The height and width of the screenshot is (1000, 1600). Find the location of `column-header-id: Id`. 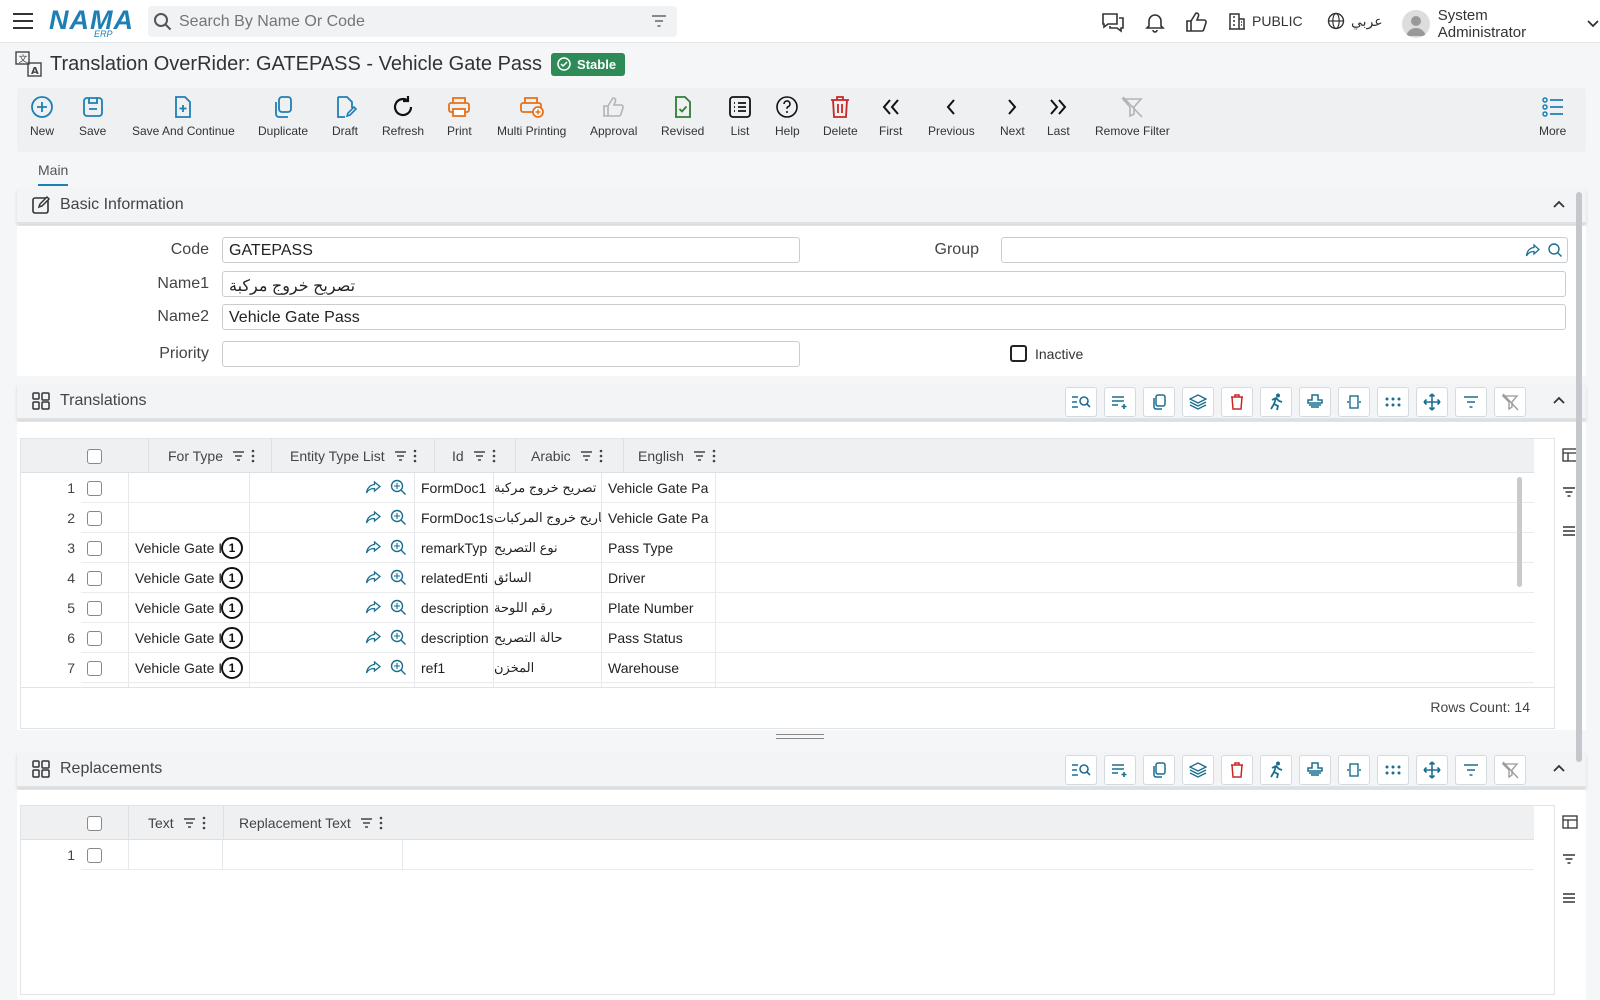

column-header-id: Id is located at coordinates (474, 456).